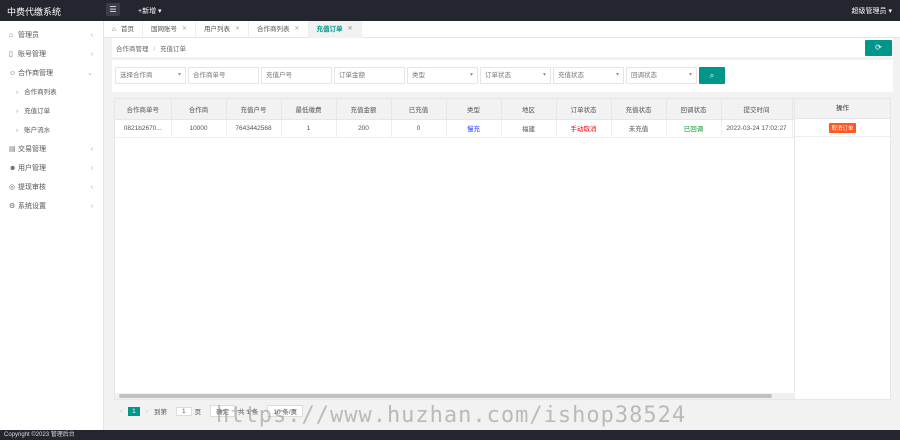 This screenshot has width=900, height=440. What do you see at coordinates (51, 168) in the screenshot?
I see `sidebar-item-users: ☻ 用户管理 ‹` at bounding box center [51, 168].